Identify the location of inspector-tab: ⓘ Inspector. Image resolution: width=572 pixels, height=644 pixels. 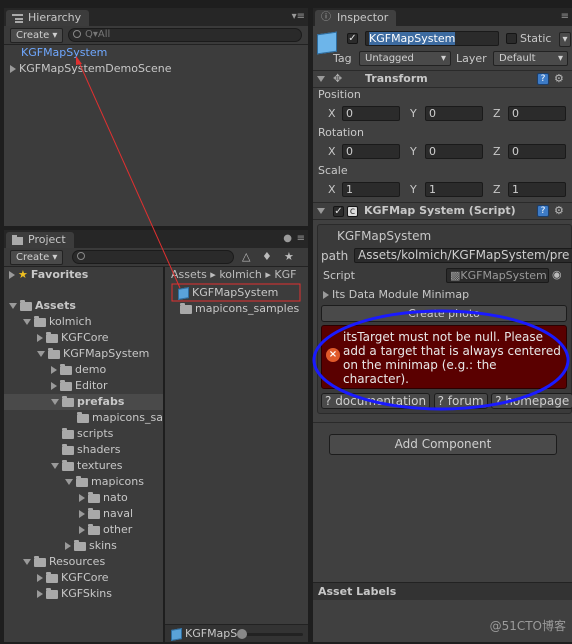
(356, 18).